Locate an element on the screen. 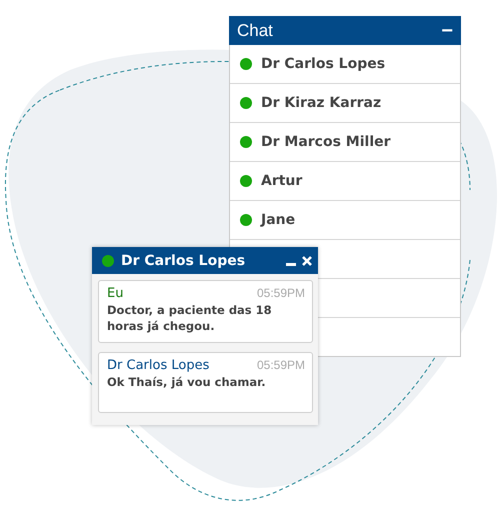 Image resolution: width=501 pixels, height=510 pixels. close-icon is located at coordinates (307, 261).